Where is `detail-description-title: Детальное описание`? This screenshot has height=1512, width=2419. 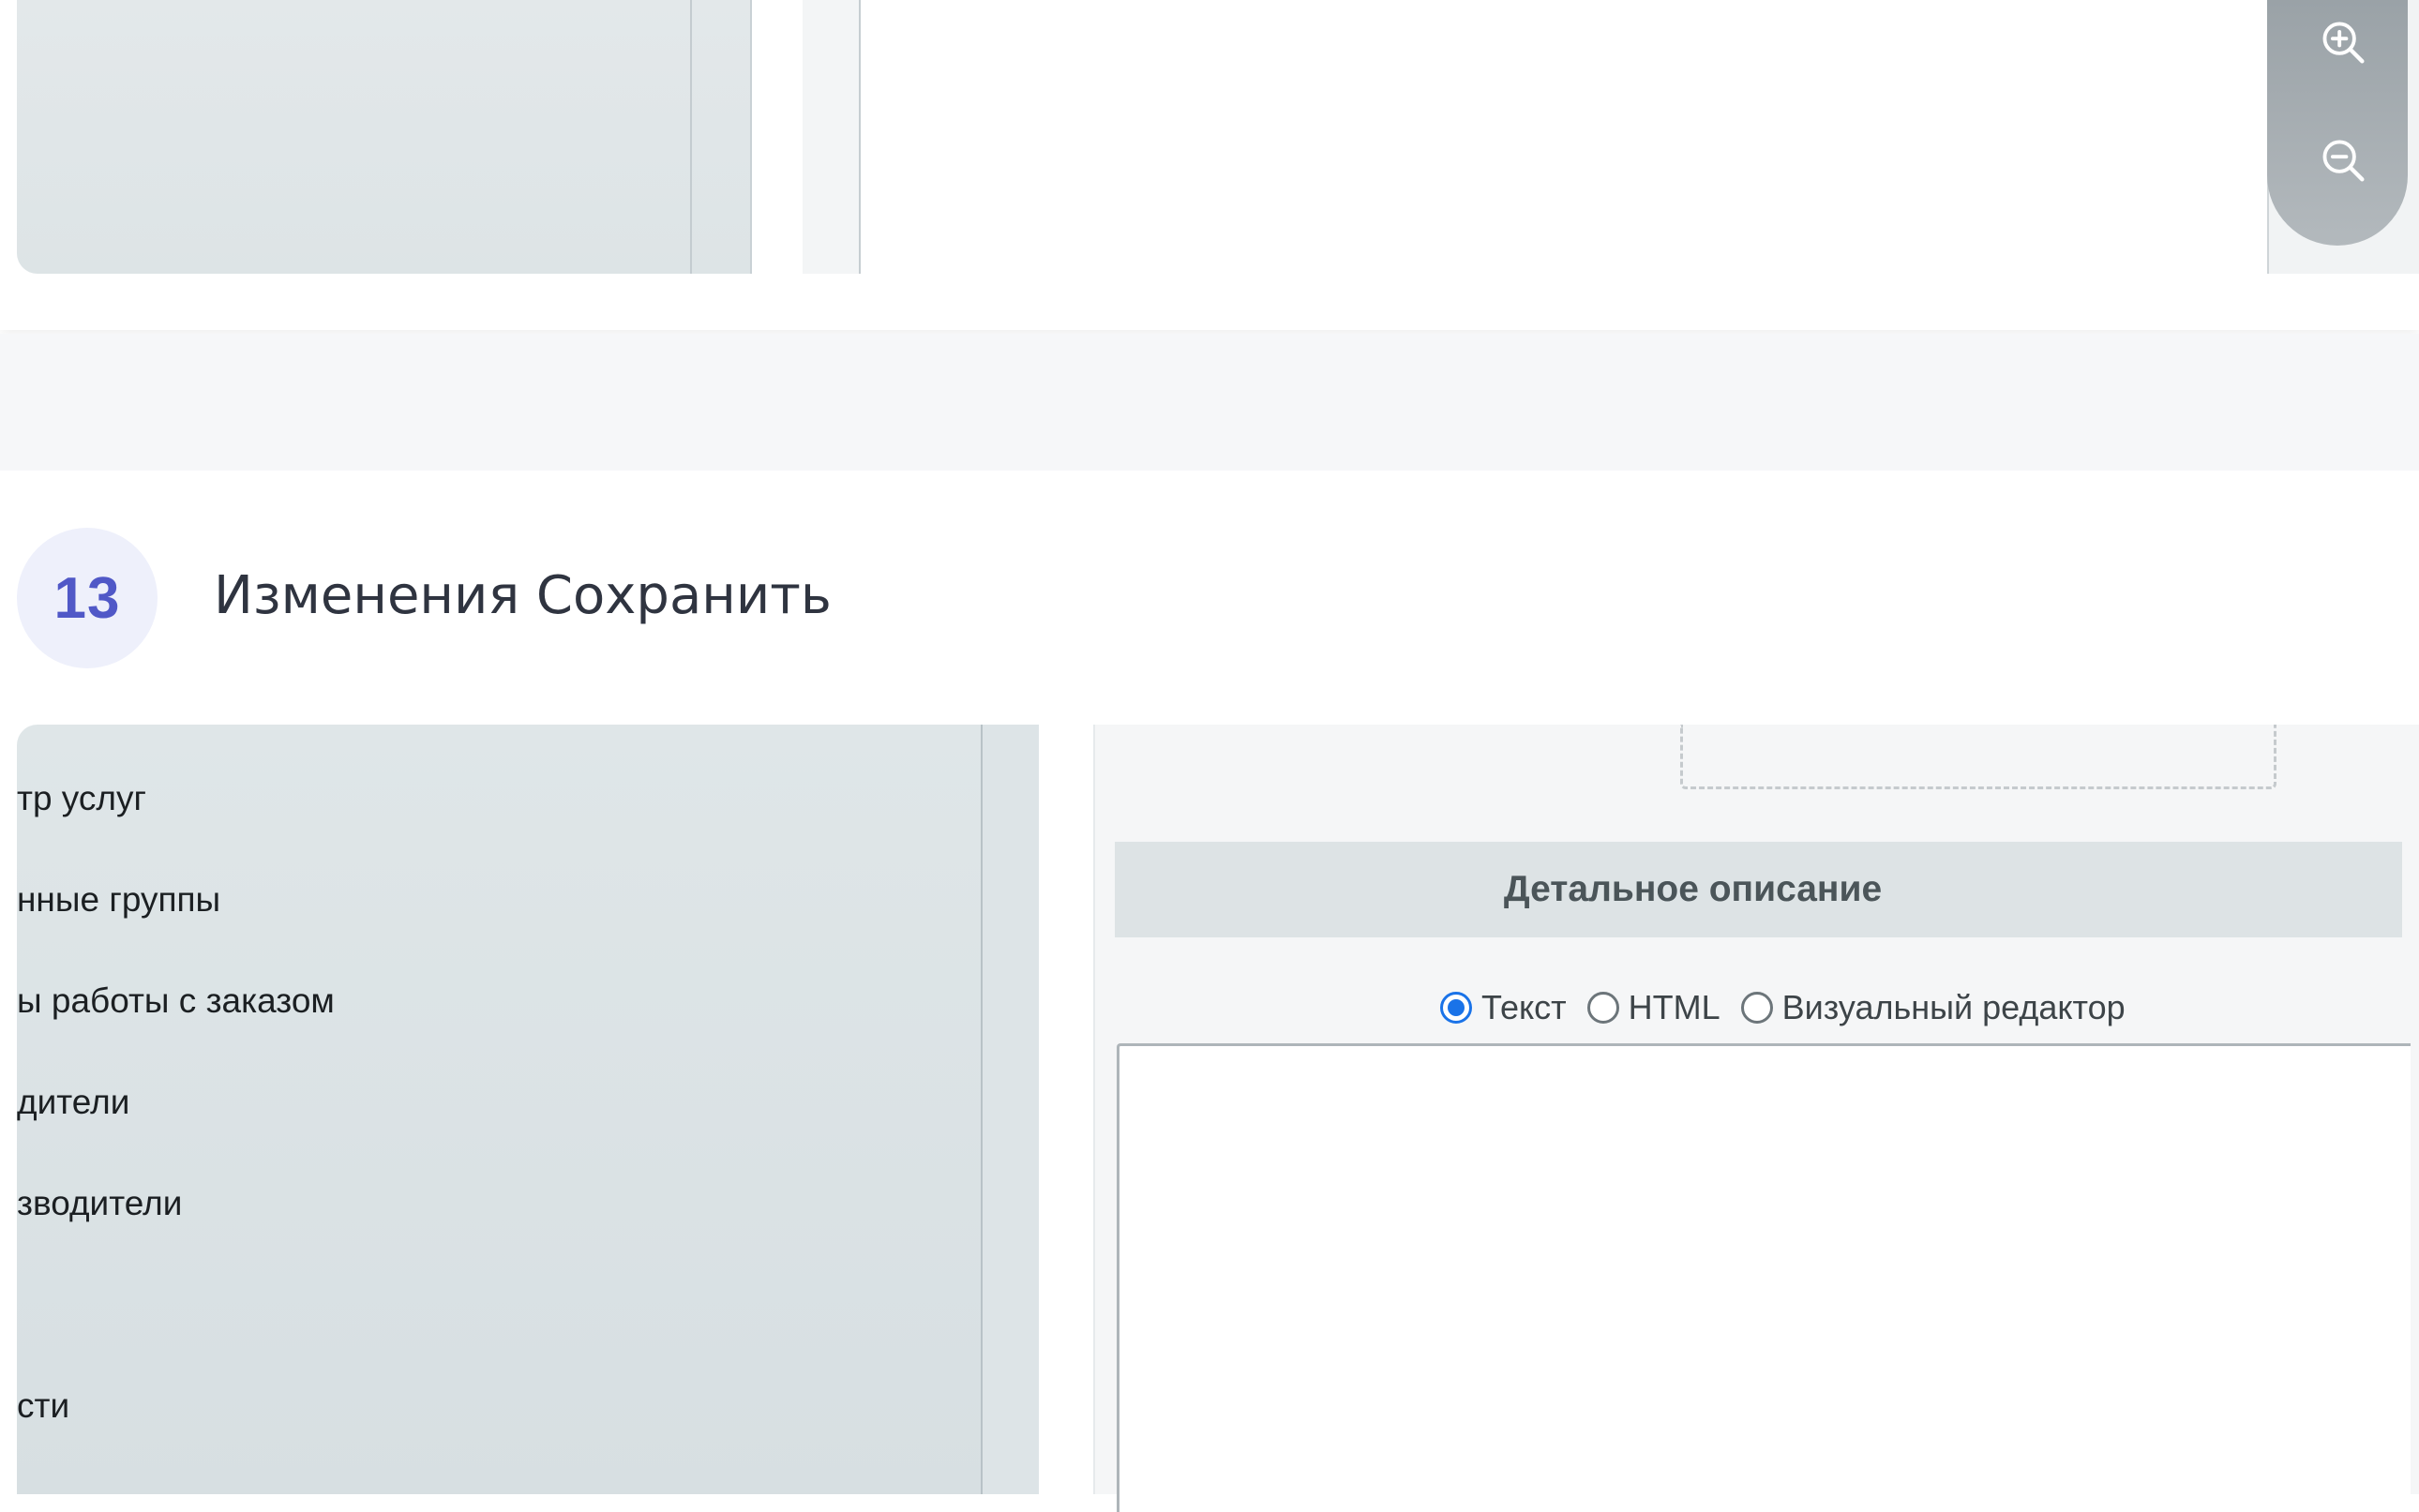 detail-description-title: Детальное описание is located at coordinates (1693, 889).